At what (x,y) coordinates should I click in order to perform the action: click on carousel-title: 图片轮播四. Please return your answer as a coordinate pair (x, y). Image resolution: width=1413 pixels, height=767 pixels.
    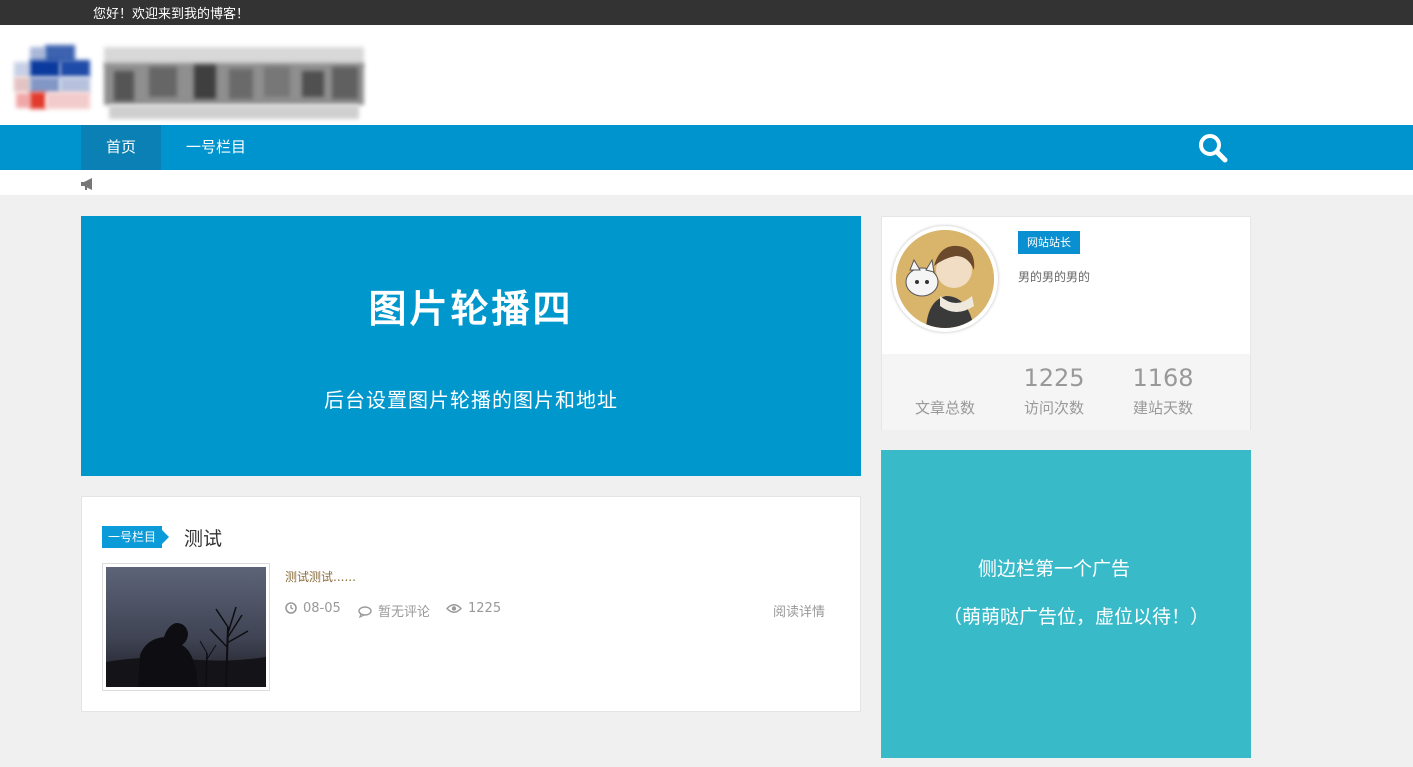
    Looking at the image, I should click on (471, 308).